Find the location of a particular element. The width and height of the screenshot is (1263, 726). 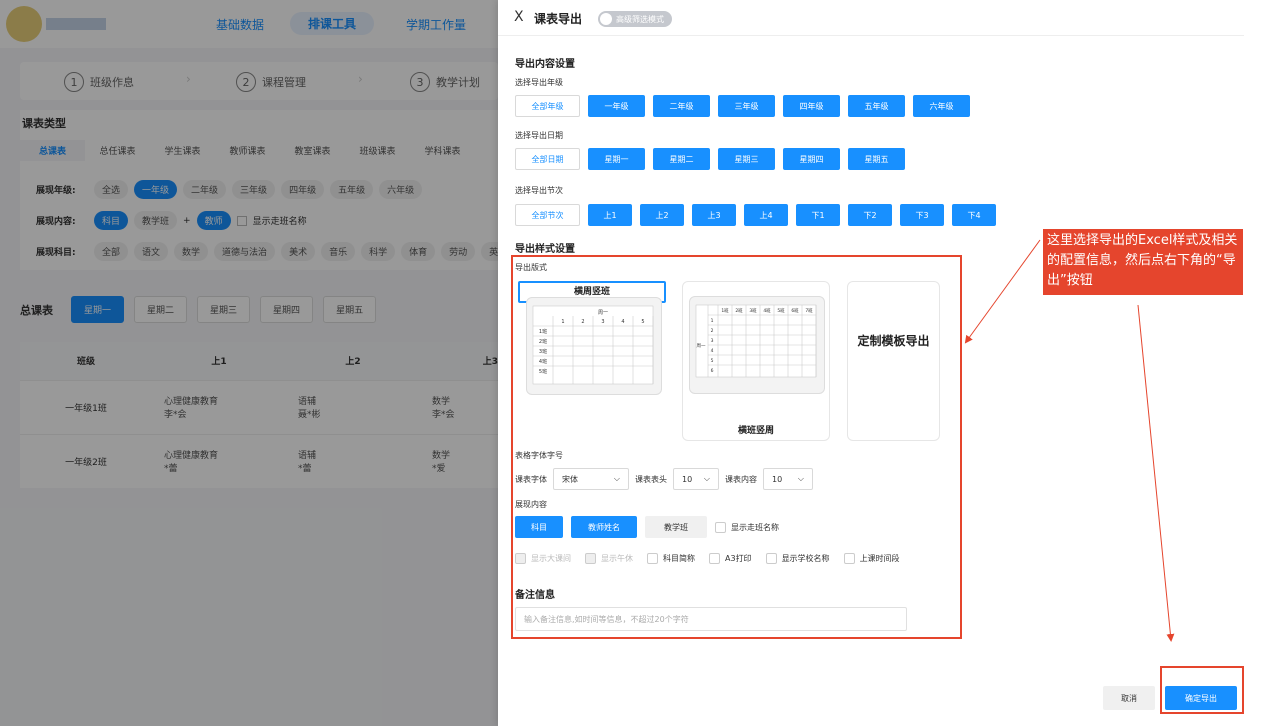

annotation-arrows is located at coordinates (1069, 440).